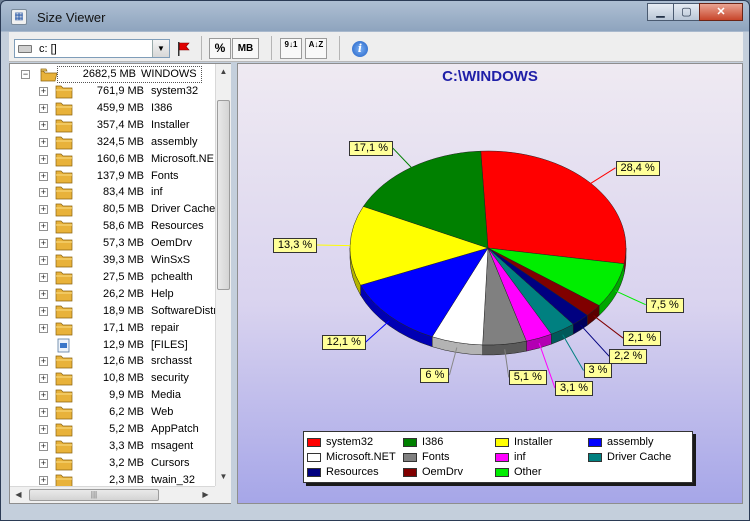  What do you see at coordinates (112, 260) in the screenshot?
I see `tree-row: +39,3 MB WinSxS` at bounding box center [112, 260].